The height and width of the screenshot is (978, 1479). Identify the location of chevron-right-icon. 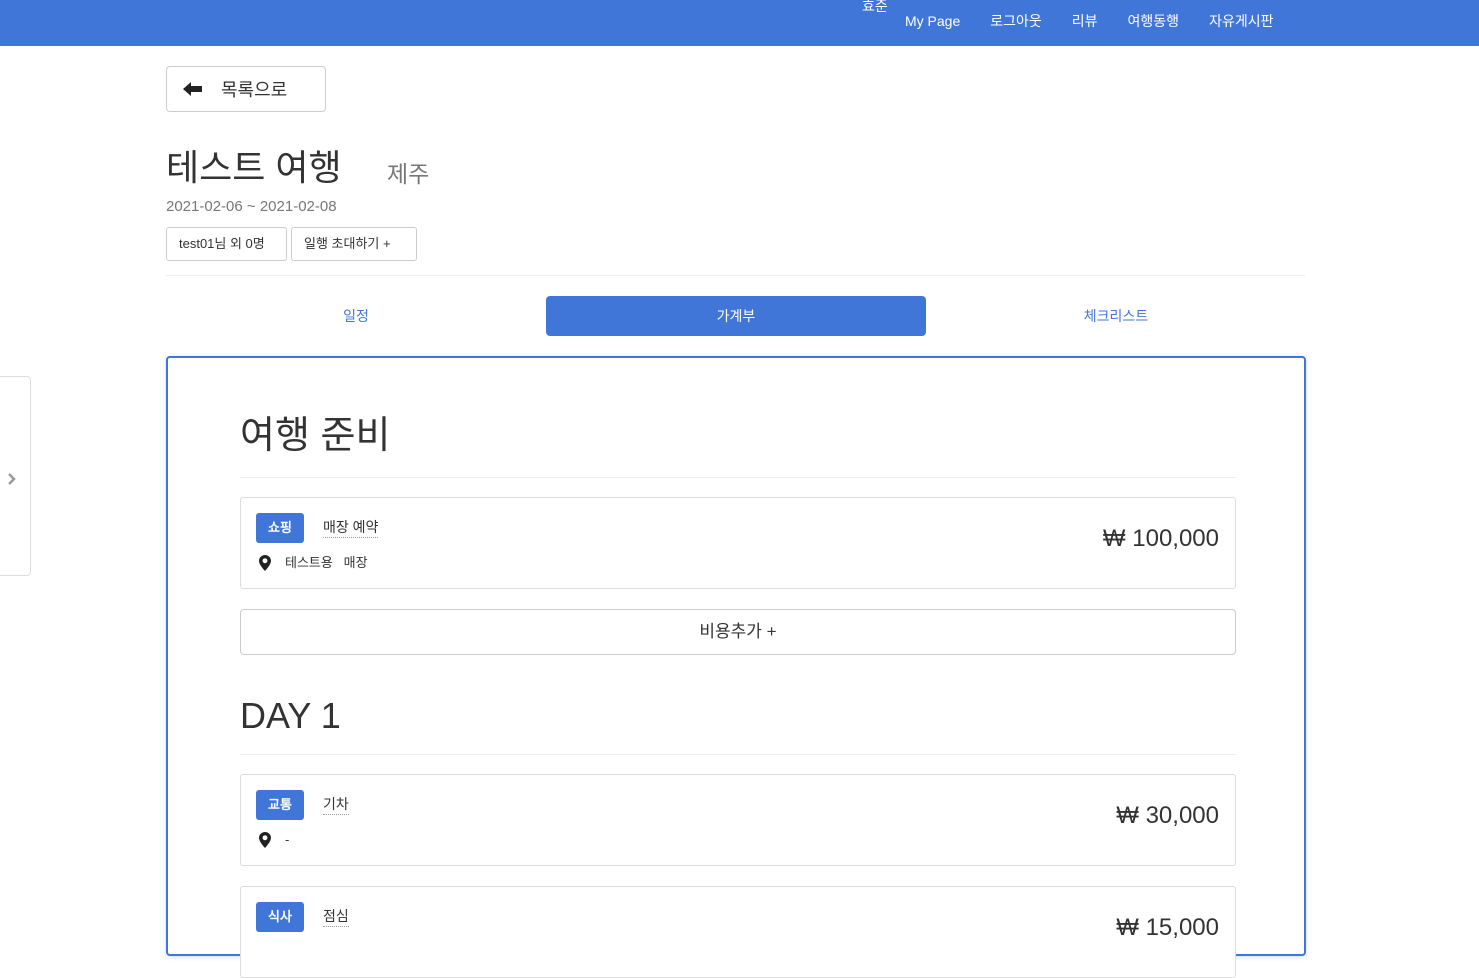
(12, 479).